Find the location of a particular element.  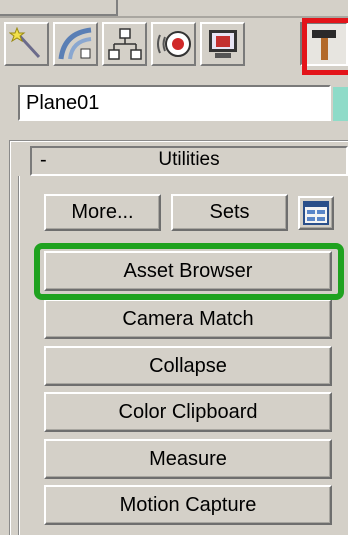

utilities-tab-highlight is located at coordinates (325, 46).